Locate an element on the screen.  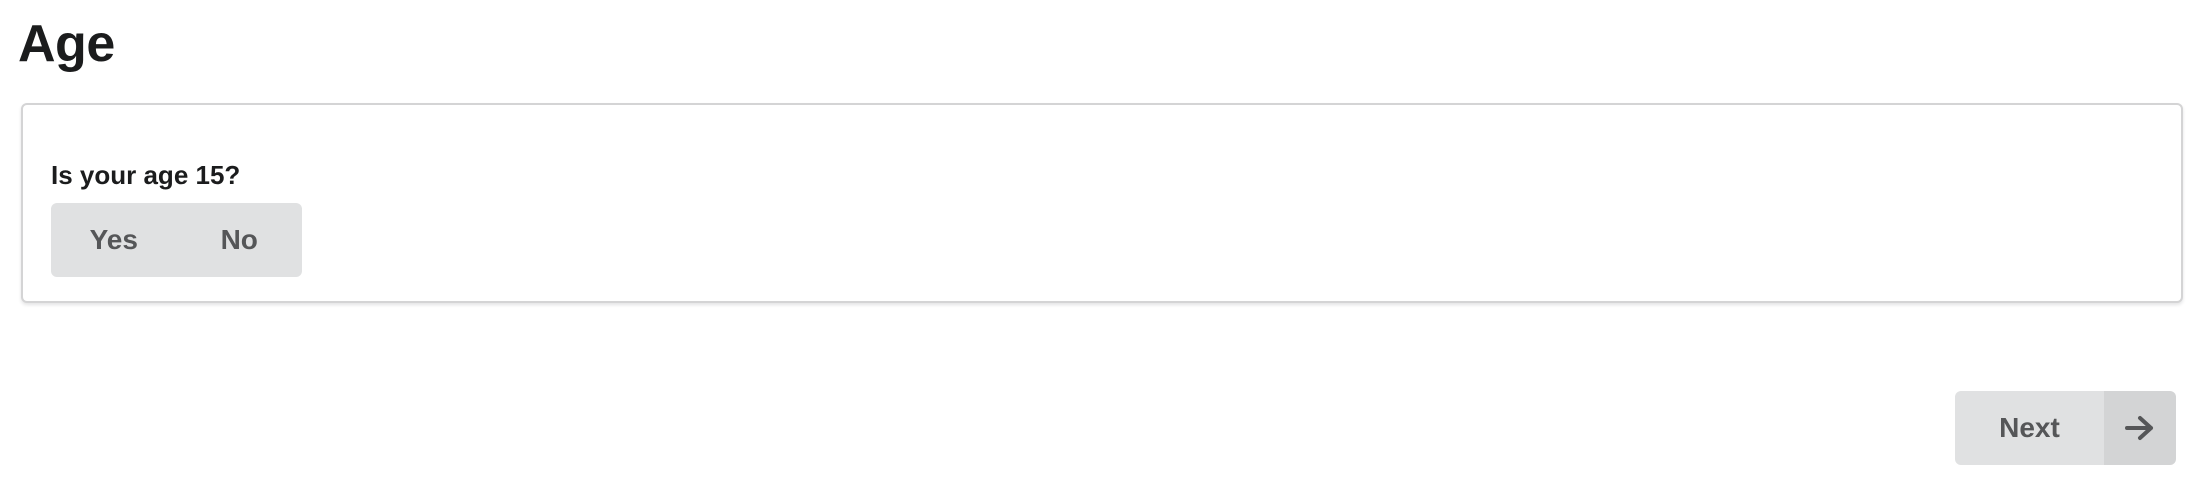
question-label: Is your age 15? is located at coordinates (146, 175).